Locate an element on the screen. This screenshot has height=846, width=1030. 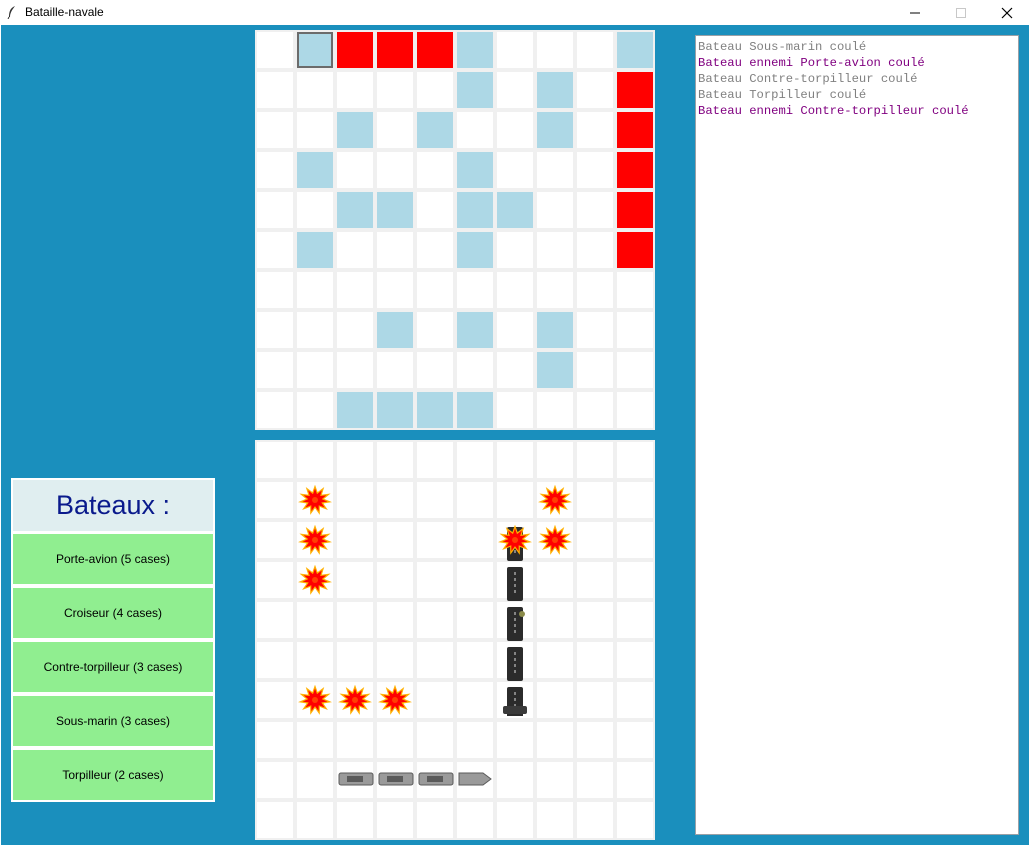
boat-button-sous-marin: Sous-marin (3 cases) is located at coordinates (113, 721).